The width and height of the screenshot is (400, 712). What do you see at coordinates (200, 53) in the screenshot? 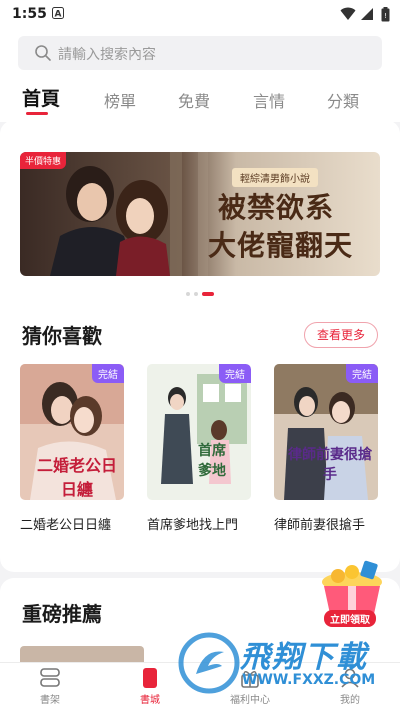
I see `search-input: 請輸入搜索內容` at bounding box center [200, 53].